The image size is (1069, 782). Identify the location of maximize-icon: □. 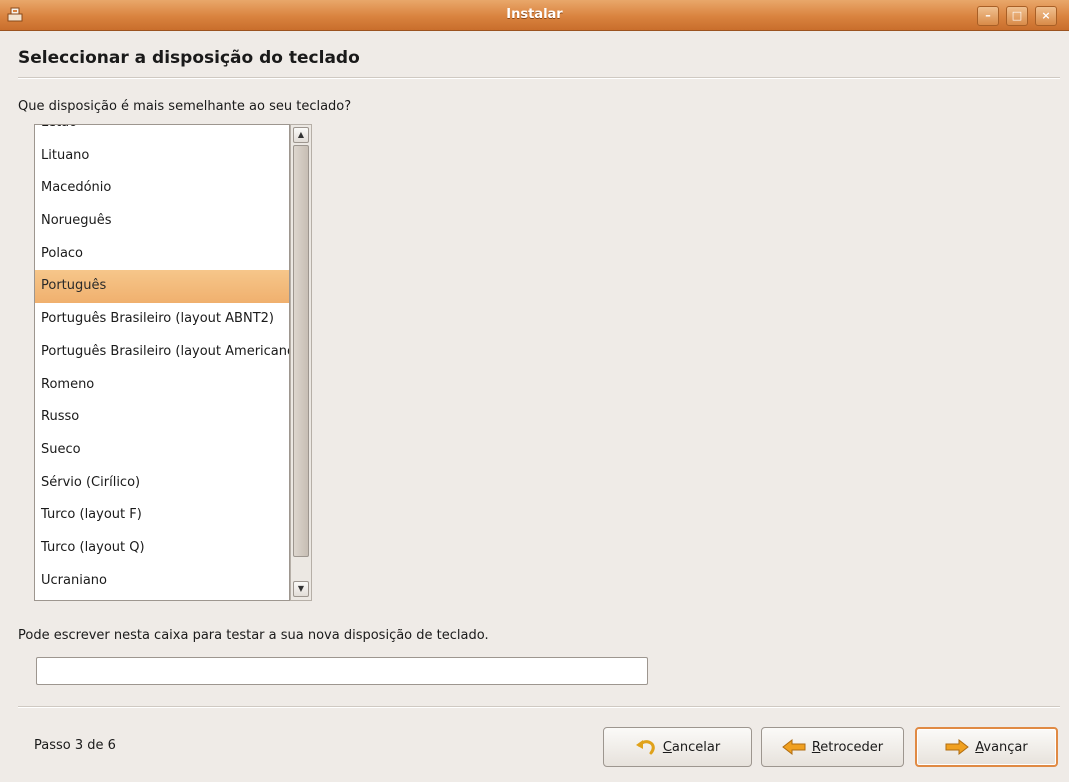
(1017, 16).